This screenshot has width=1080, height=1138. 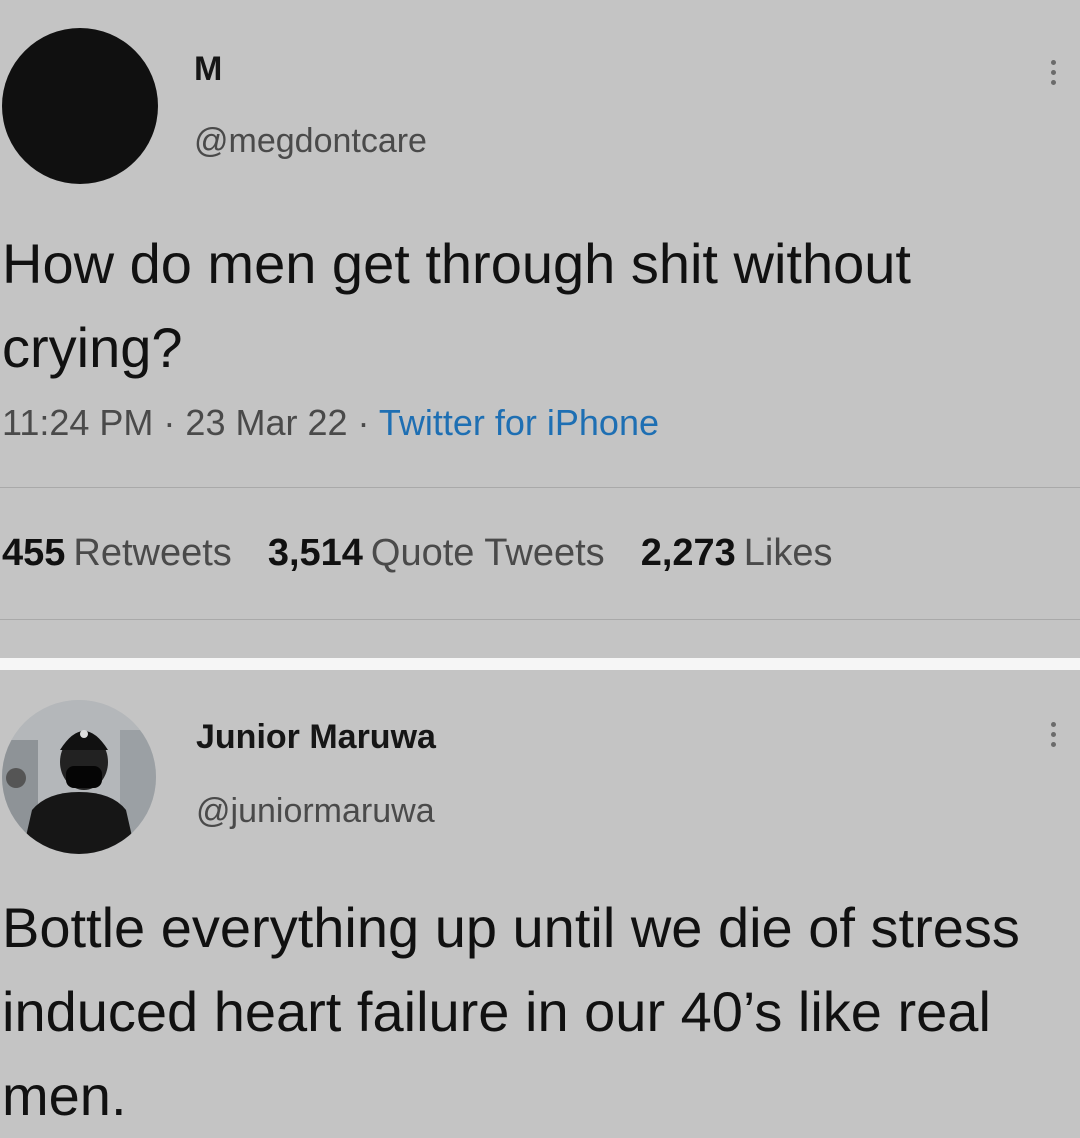 I want to click on retweets-label: Retweets, so click(x=152, y=553).